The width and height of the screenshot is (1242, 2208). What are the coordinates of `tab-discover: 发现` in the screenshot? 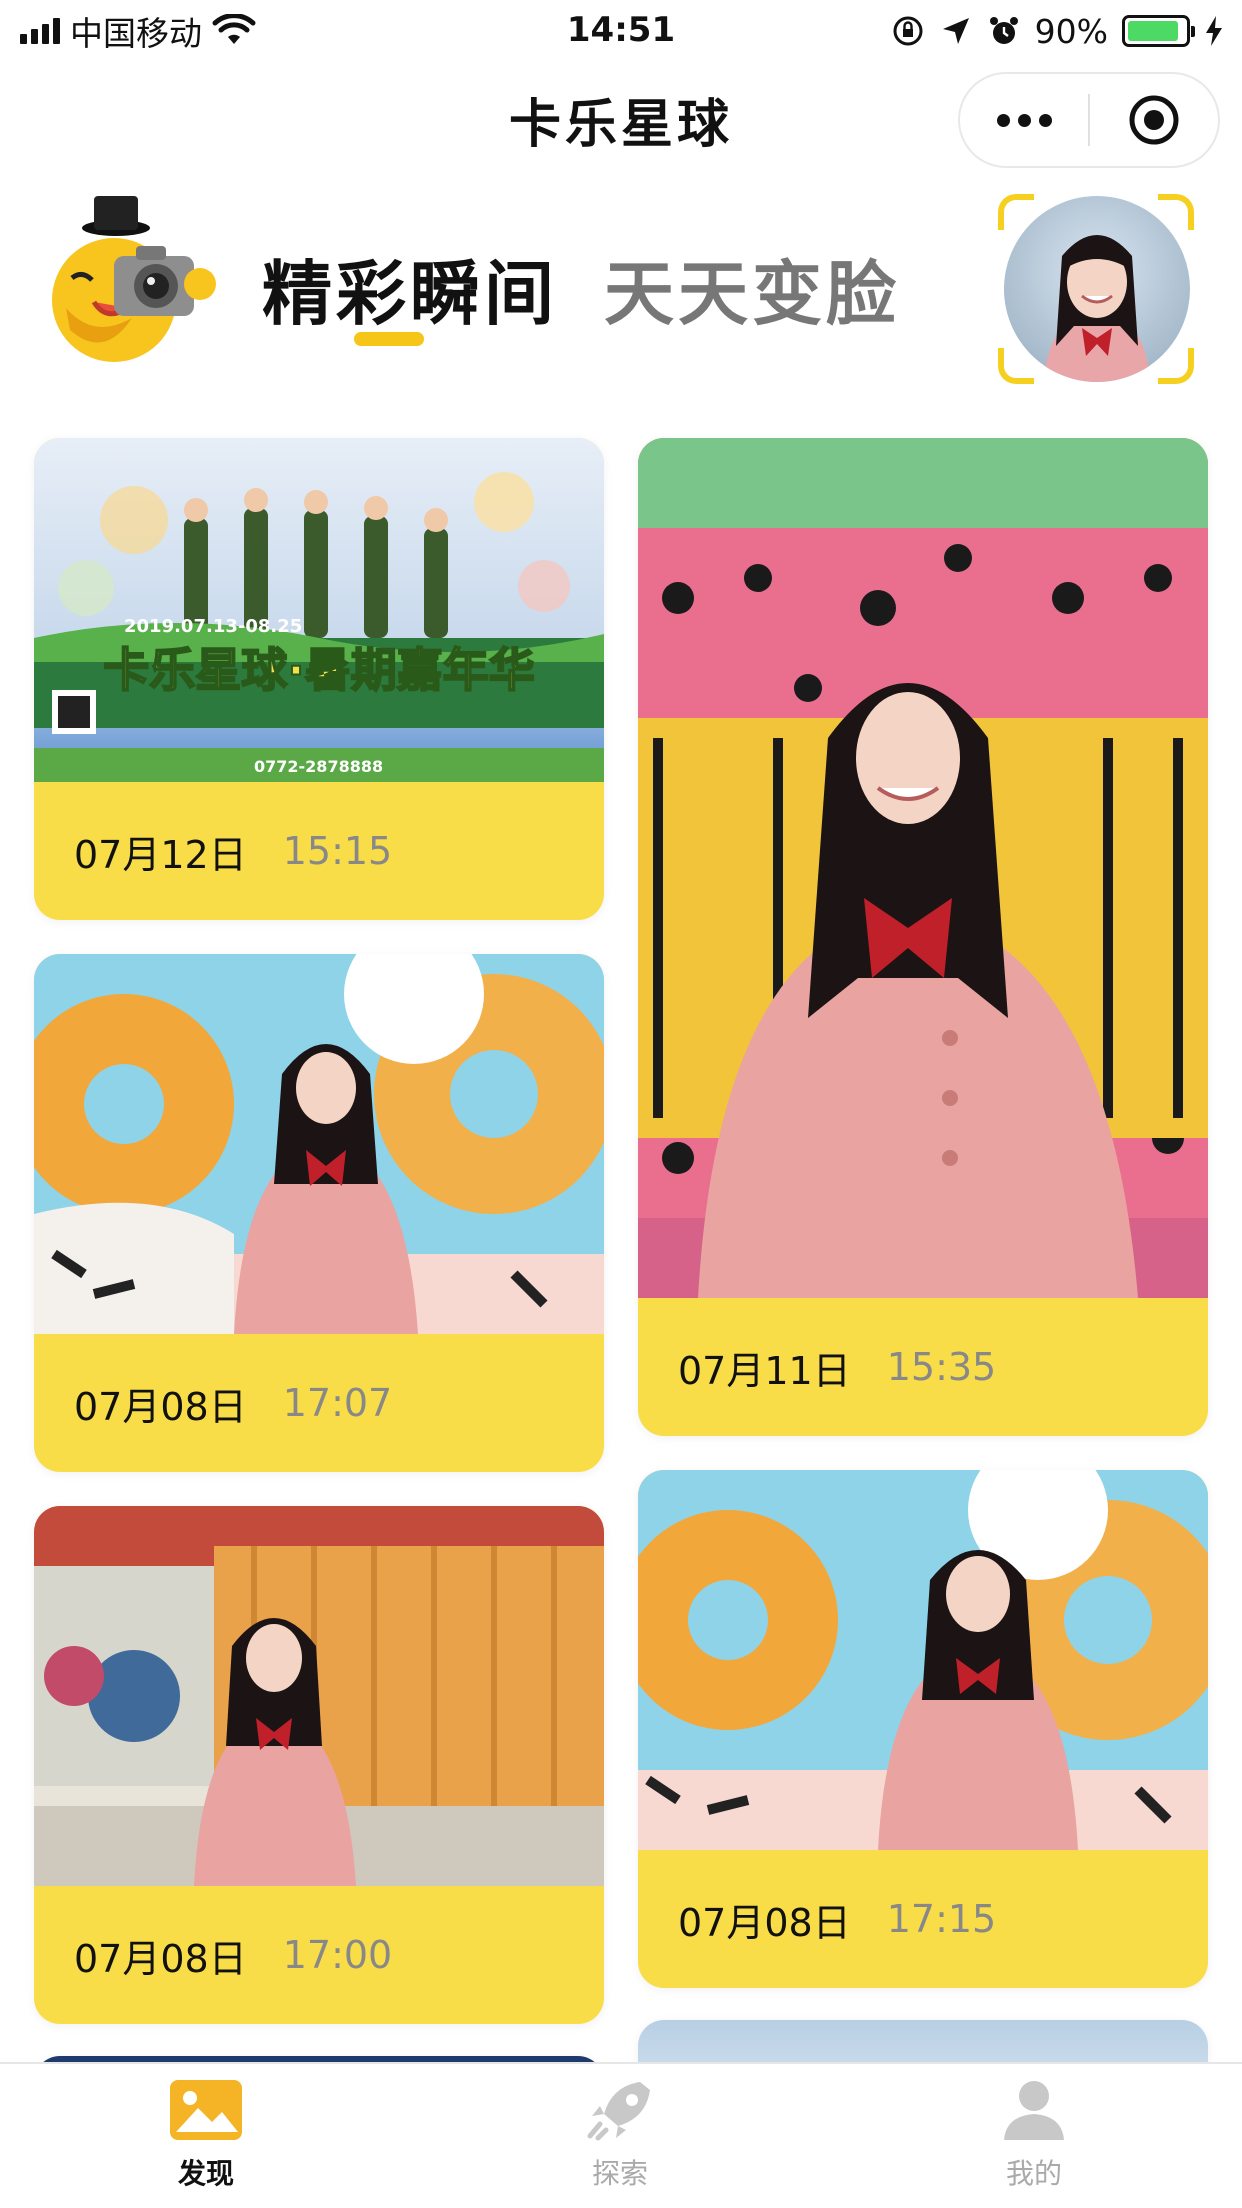 It's located at (206, 2135).